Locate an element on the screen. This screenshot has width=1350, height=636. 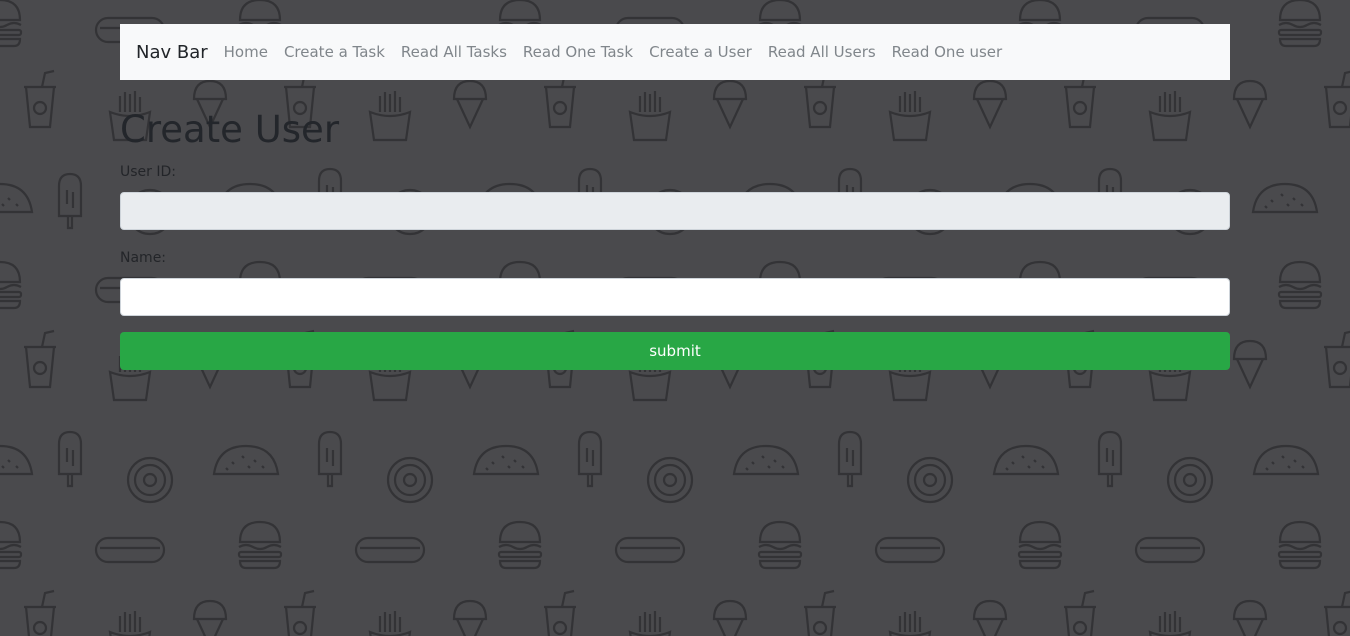
nav-link-read-all-users: Read All Users is located at coordinates (822, 52).